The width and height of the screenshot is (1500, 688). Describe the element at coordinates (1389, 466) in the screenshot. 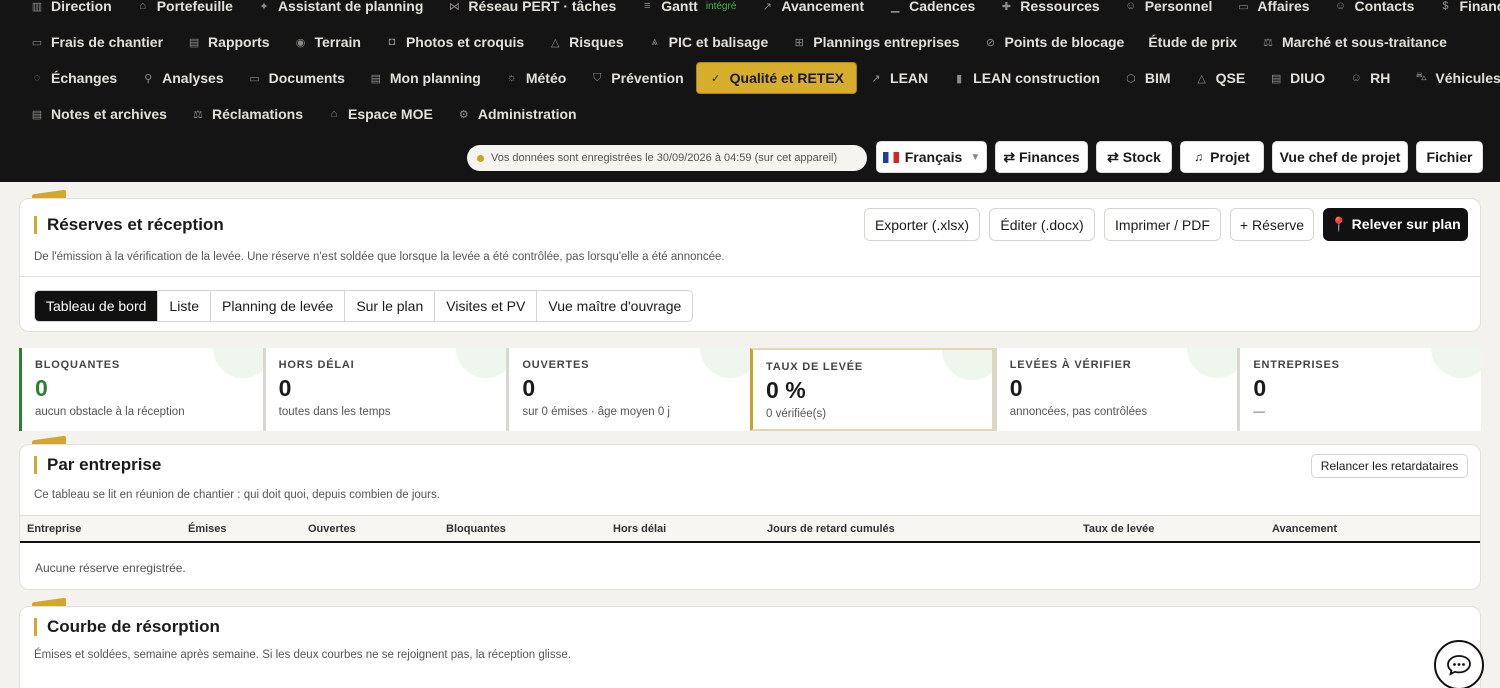

I see `remind-late-button: Relancer les retardataires` at that location.